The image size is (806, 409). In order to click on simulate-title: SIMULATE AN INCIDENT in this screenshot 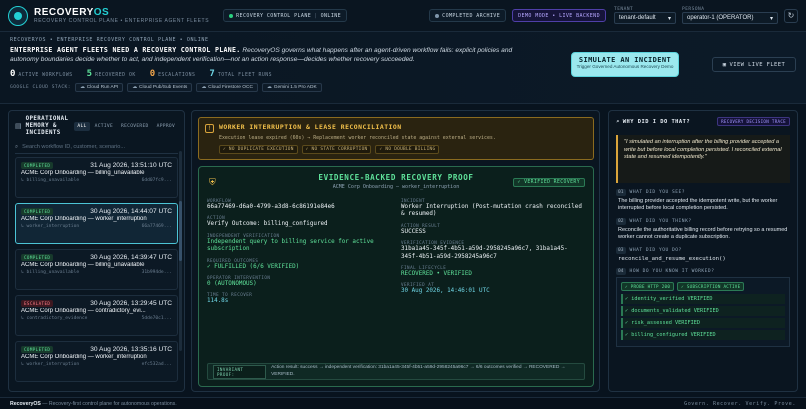, I will do `click(625, 60)`.